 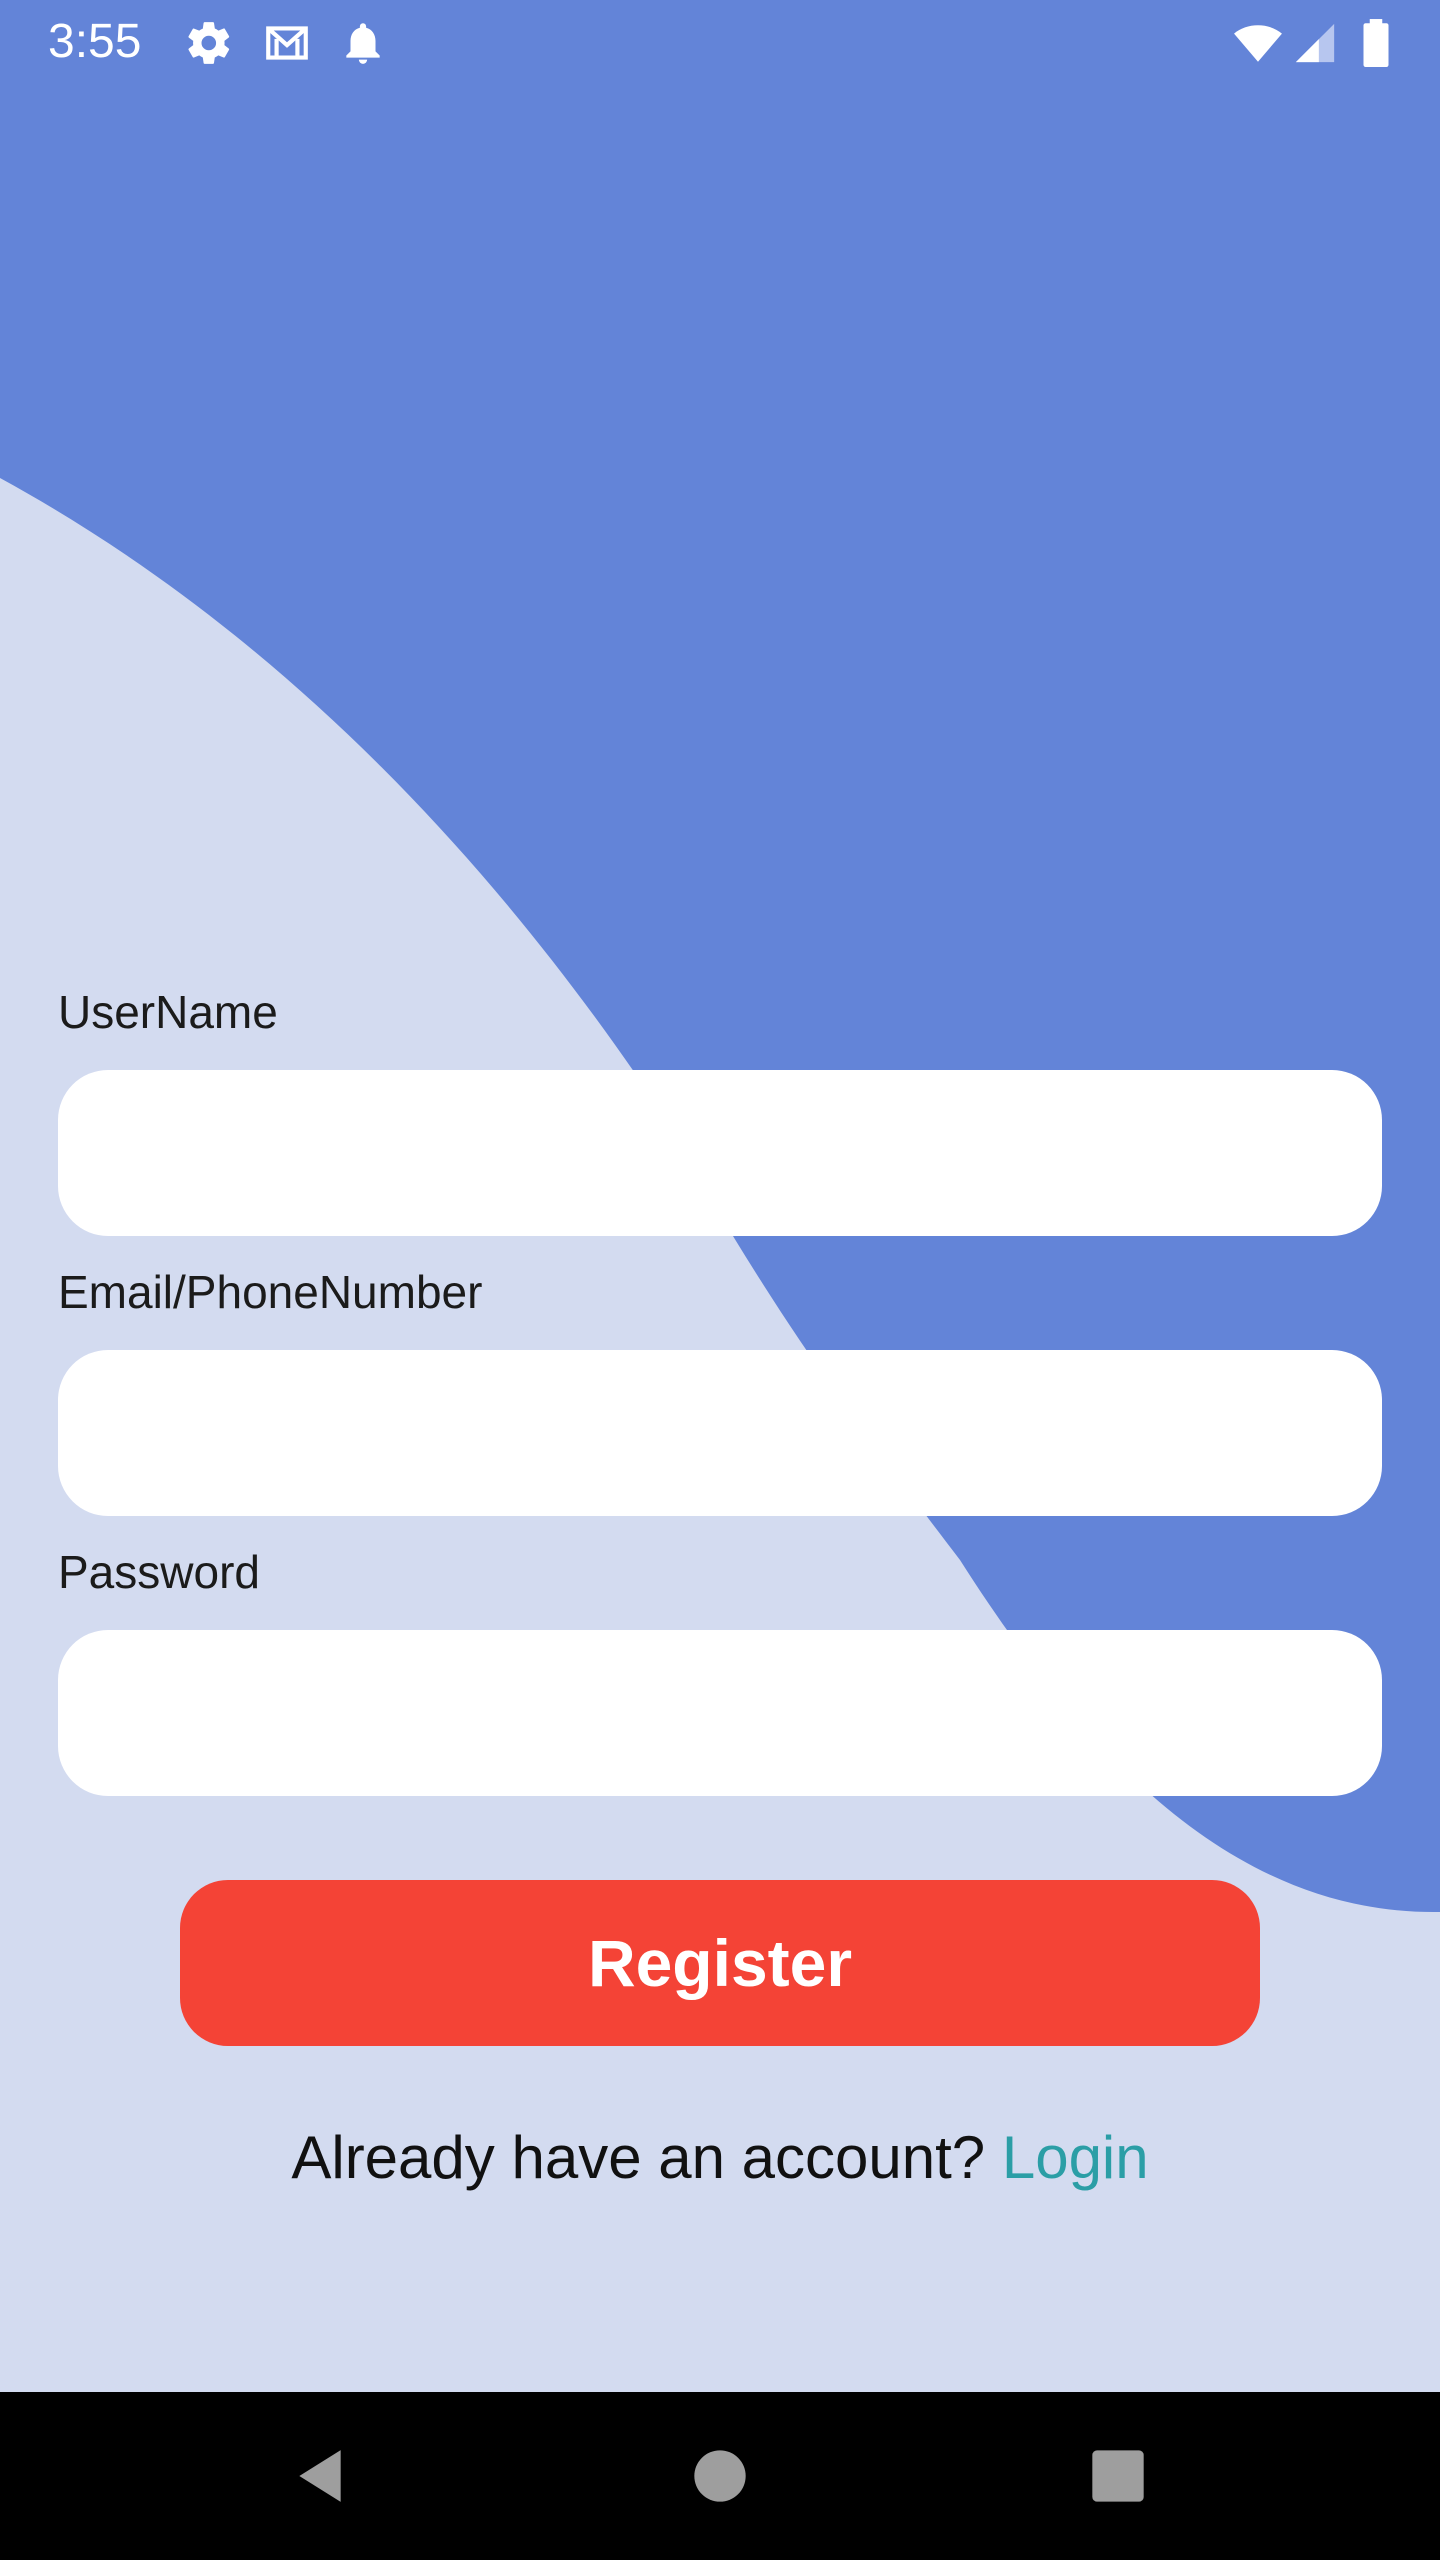 What do you see at coordinates (363, 43) in the screenshot?
I see `notification-bell-icon` at bounding box center [363, 43].